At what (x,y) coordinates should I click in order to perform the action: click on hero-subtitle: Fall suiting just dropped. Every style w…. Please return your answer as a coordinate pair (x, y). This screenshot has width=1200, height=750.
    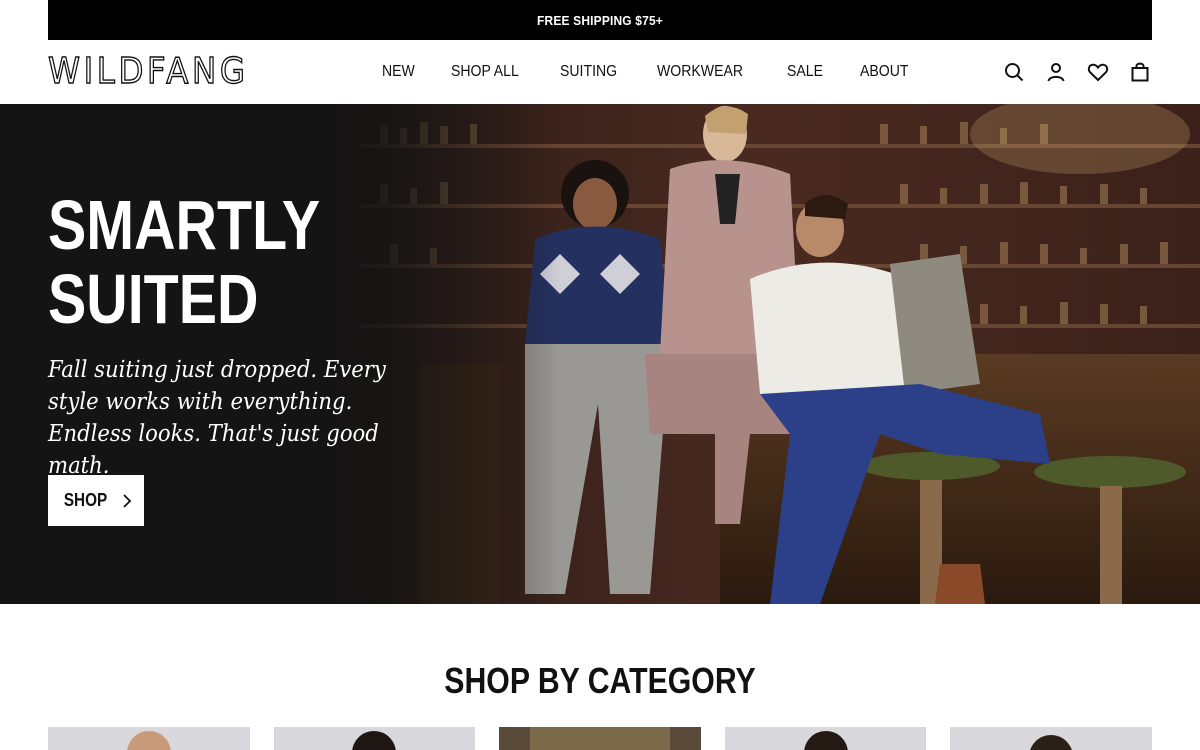
    Looking at the image, I should click on (217, 418).